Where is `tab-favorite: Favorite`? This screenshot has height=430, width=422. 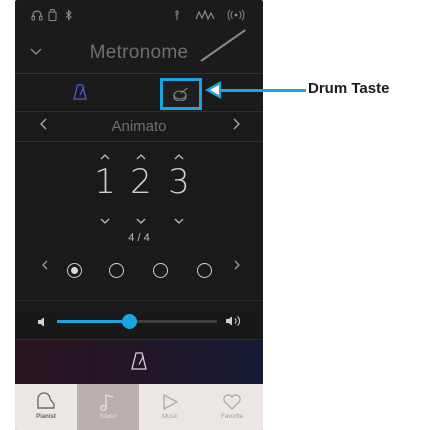 tab-favorite: Favorite is located at coordinates (232, 407).